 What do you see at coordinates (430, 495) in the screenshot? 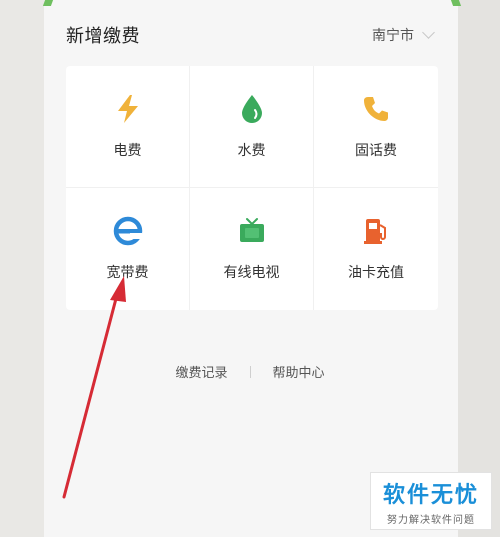
I see `watermark-title: 软件无忧` at bounding box center [430, 495].